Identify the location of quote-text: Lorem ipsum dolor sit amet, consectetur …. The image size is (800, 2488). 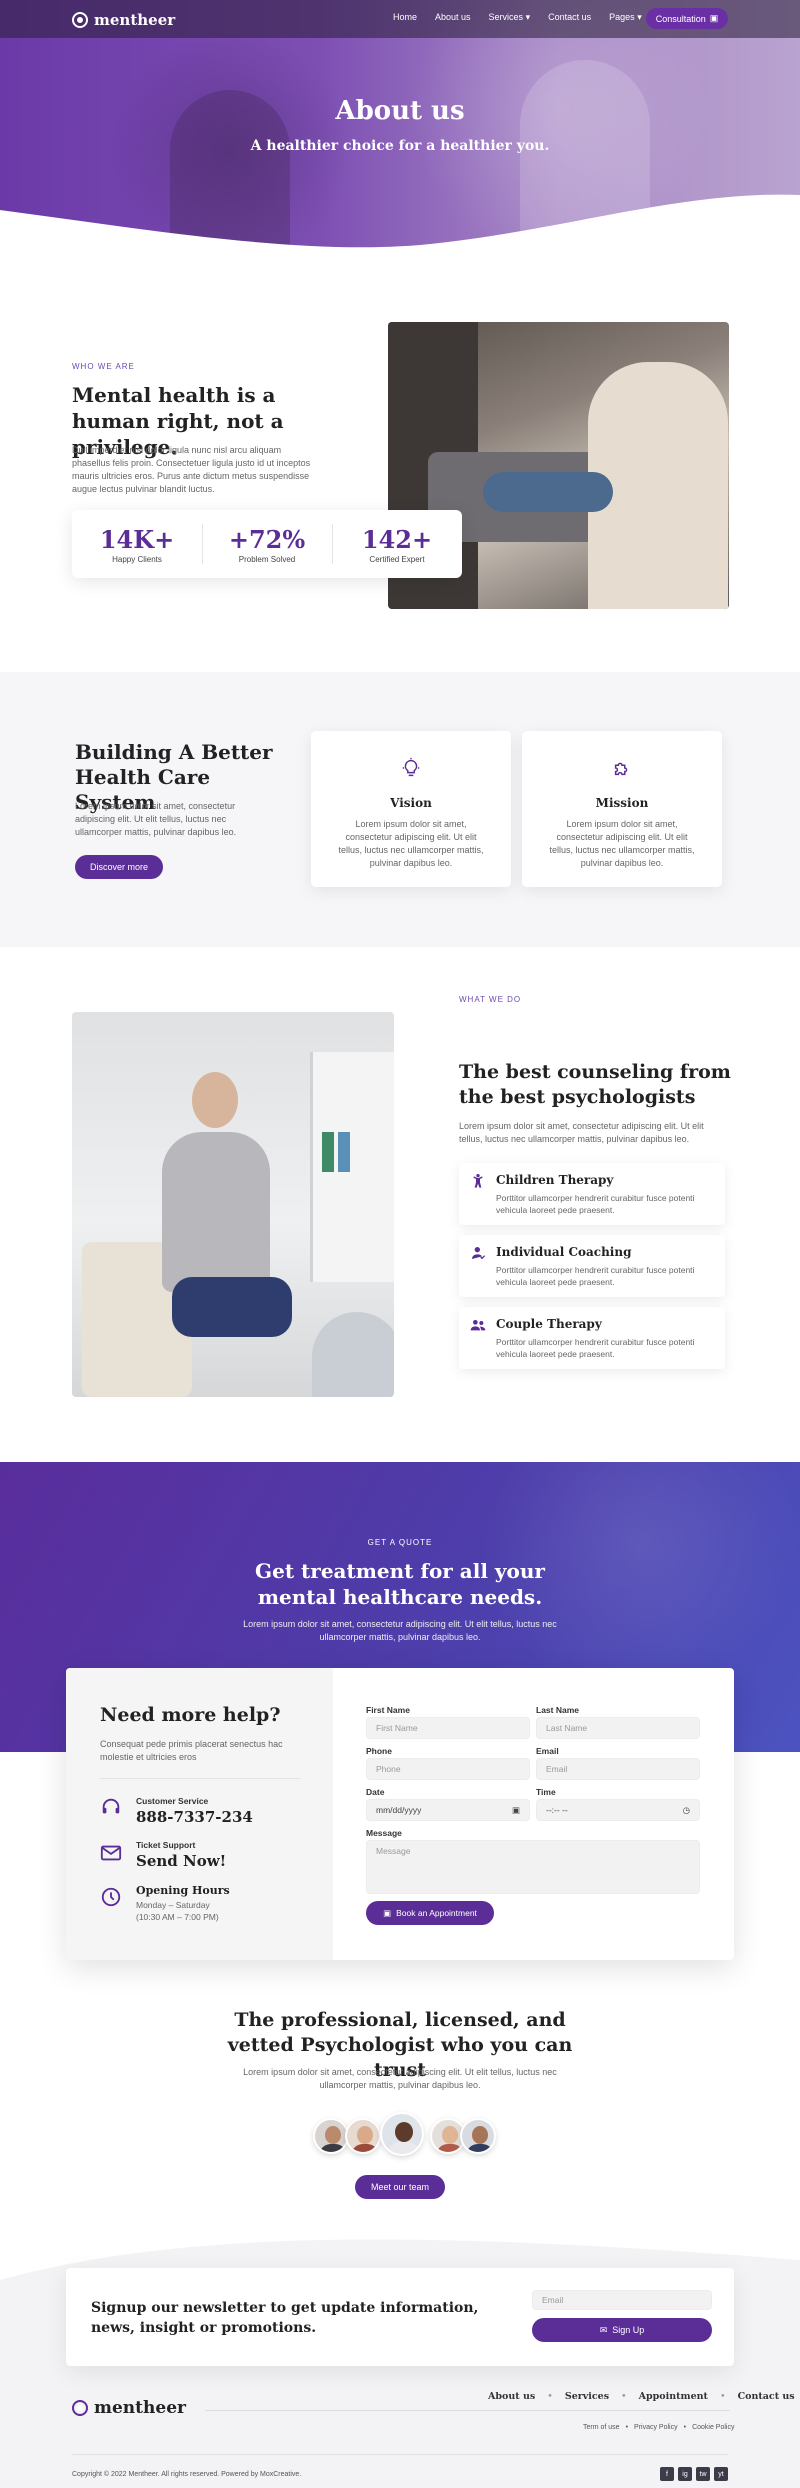
(400, 1630).